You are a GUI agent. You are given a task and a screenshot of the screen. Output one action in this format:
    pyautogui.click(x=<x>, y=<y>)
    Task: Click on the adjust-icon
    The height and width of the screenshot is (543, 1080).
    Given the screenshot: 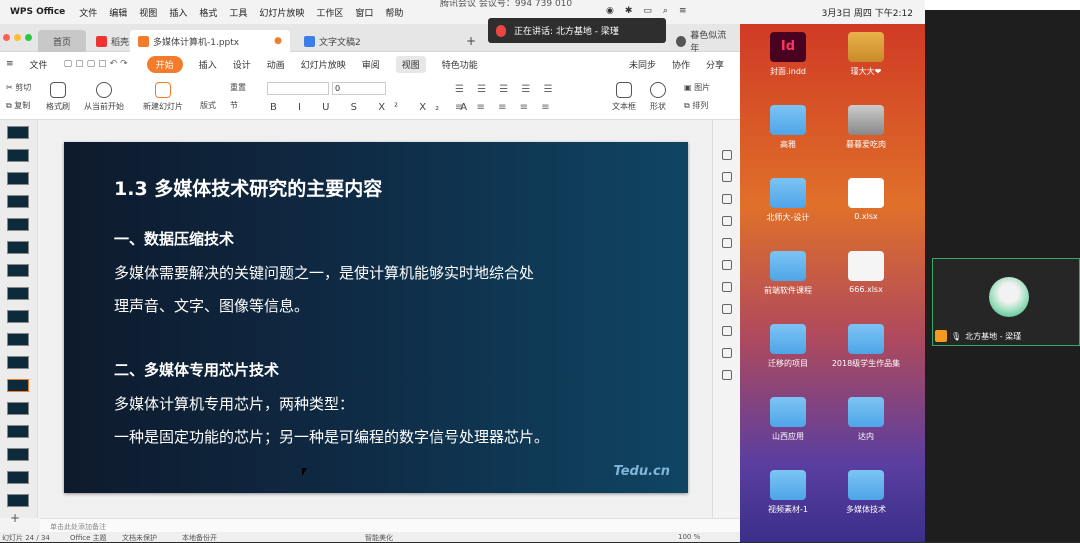 What is the action you would take?
    pyautogui.click(x=727, y=331)
    